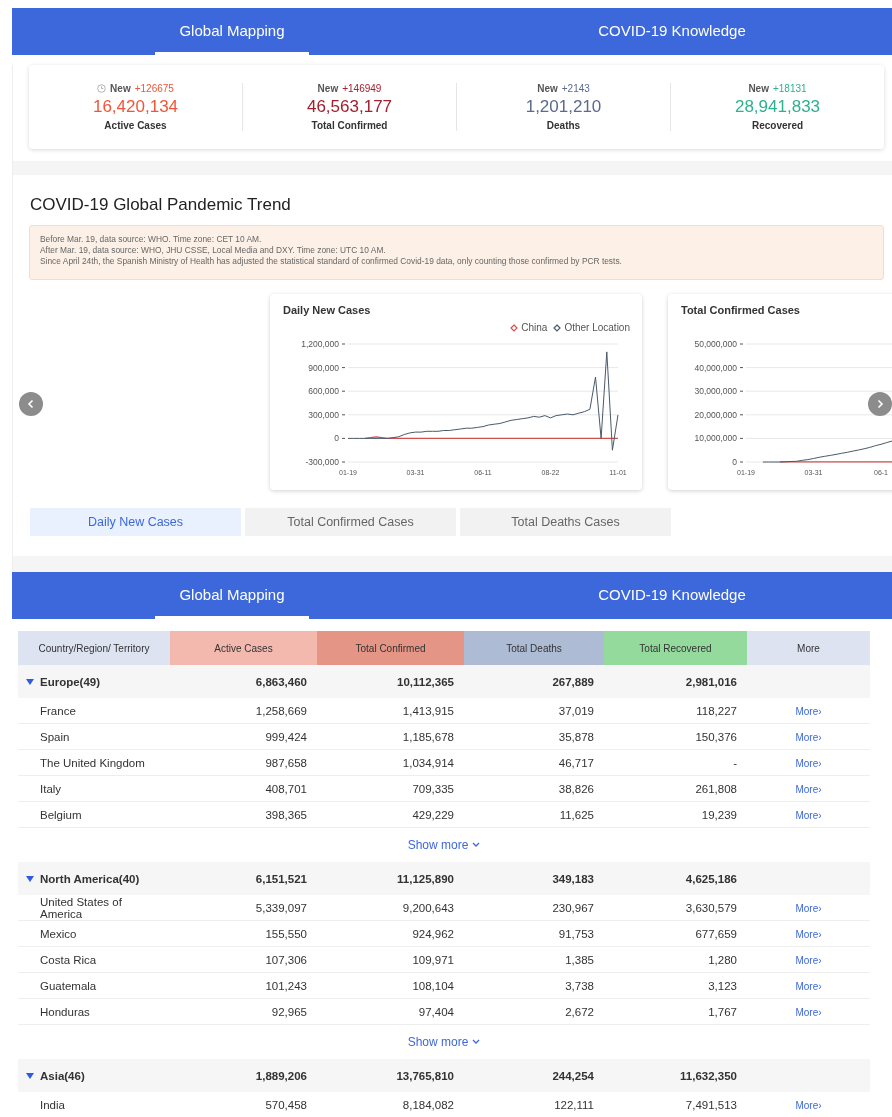  What do you see at coordinates (390, 878) in the screenshot?
I see `total-cell: 11,125,890` at bounding box center [390, 878].